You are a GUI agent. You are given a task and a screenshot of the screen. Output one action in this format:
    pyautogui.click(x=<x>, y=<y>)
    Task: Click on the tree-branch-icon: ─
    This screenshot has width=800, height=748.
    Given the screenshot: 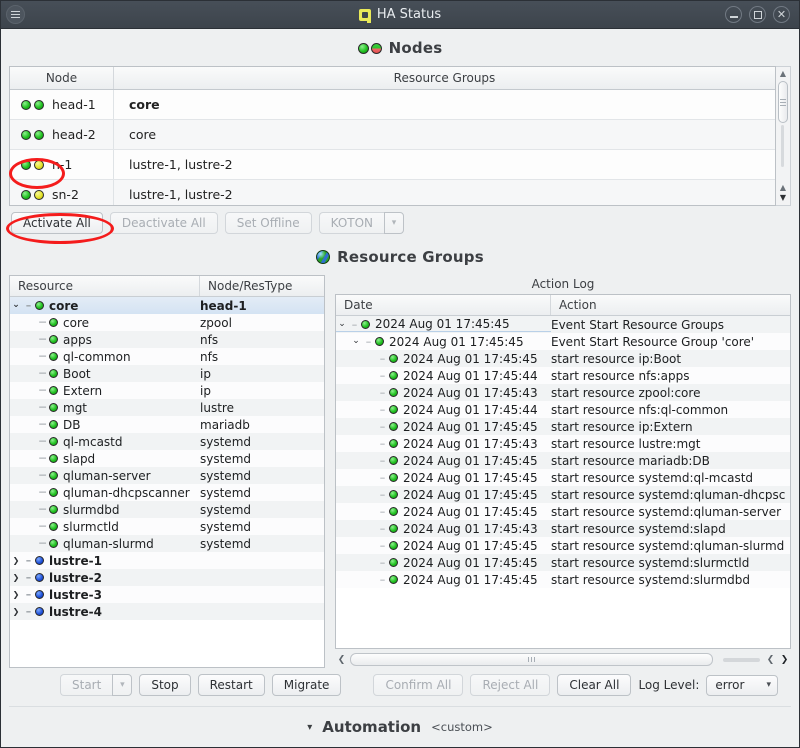 What is the action you would take?
    pyautogui.click(x=42, y=458)
    